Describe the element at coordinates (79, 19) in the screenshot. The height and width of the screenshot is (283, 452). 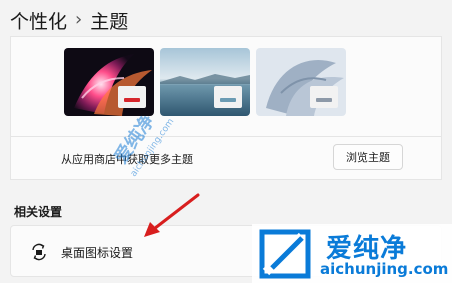
I see `chevron-right-icon: ›` at that location.